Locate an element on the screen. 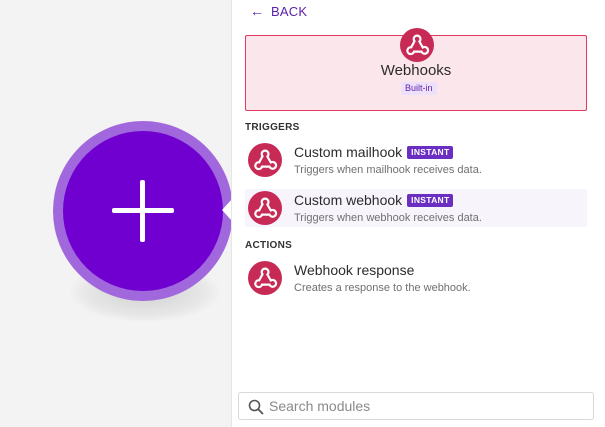  module-title: Custom mailhook INSTANT is located at coordinates (374, 152).